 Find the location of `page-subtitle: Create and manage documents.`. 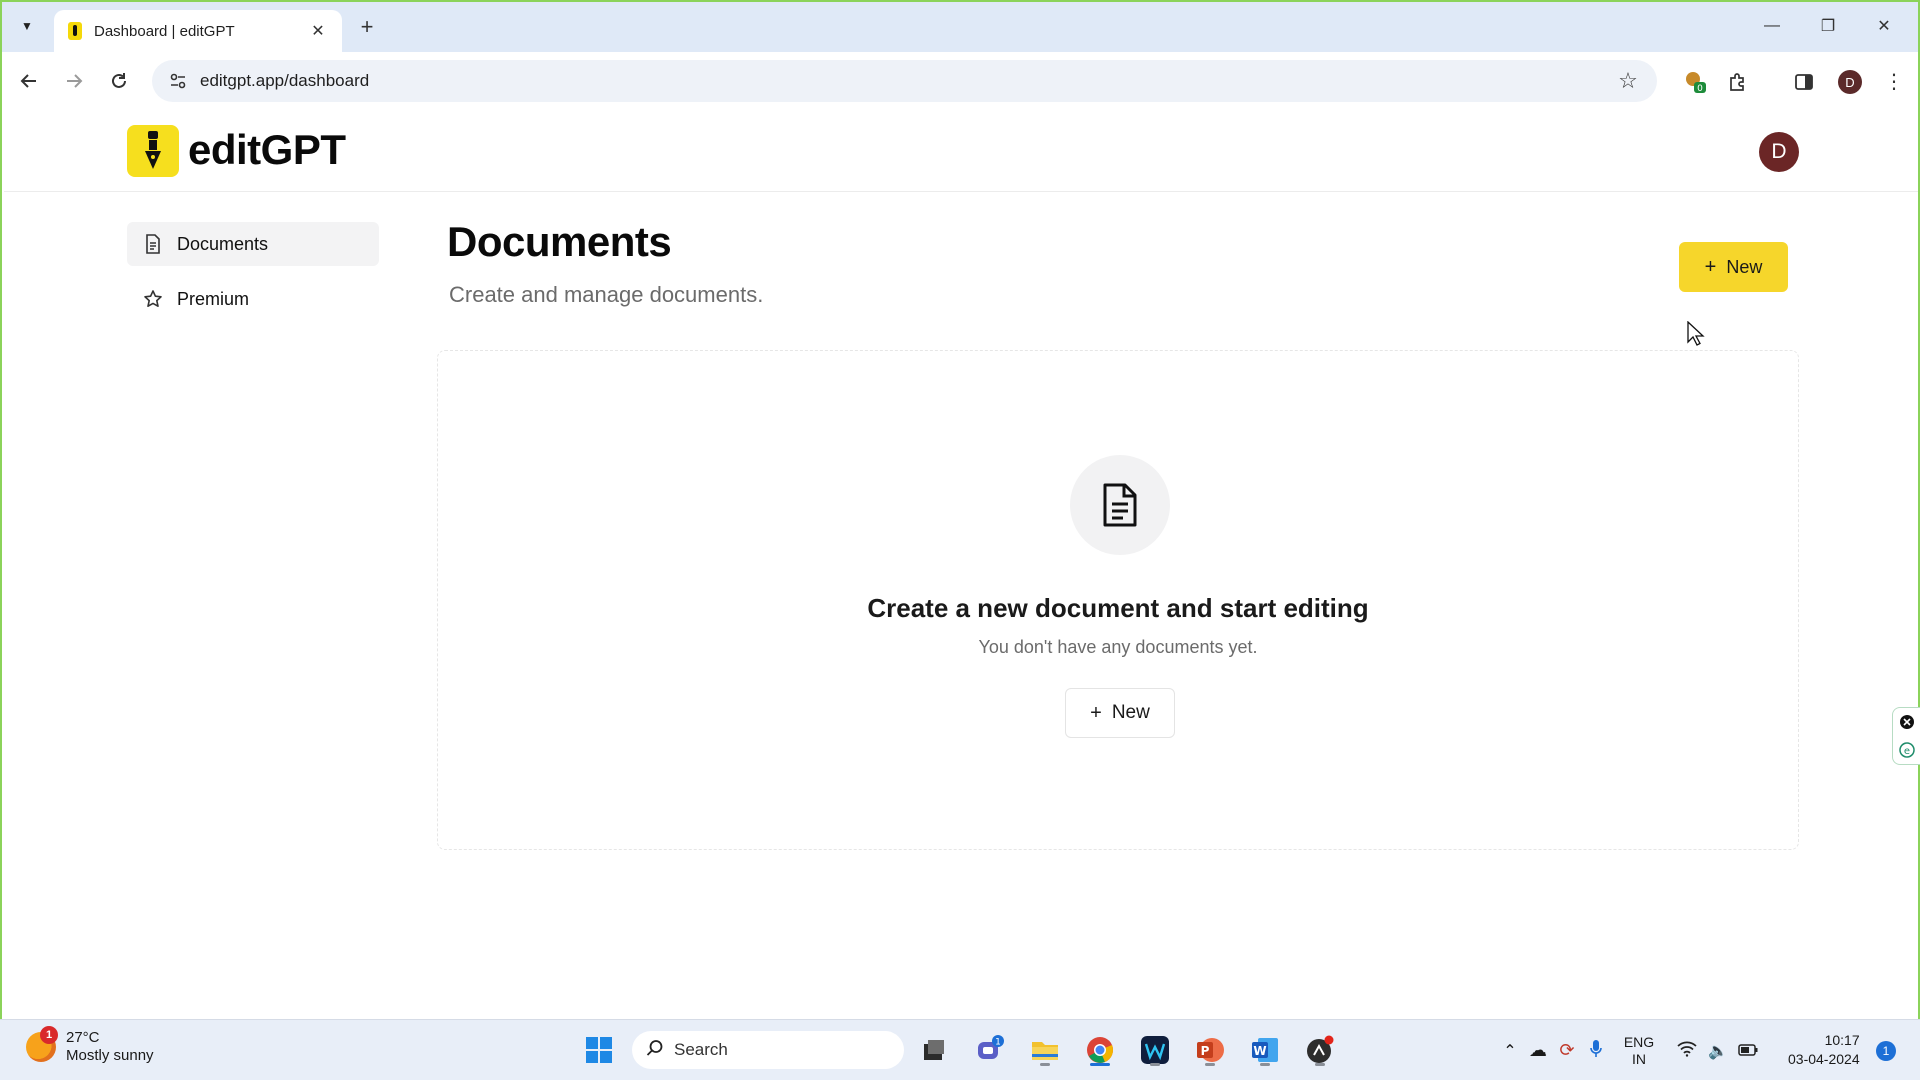

page-subtitle: Create and manage documents. is located at coordinates (606, 294).